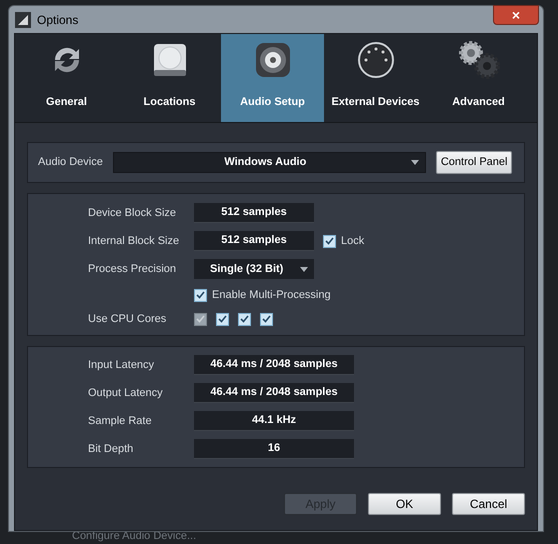 This screenshot has height=544, width=558. I want to click on dialog-button: OK, so click(404, 504).